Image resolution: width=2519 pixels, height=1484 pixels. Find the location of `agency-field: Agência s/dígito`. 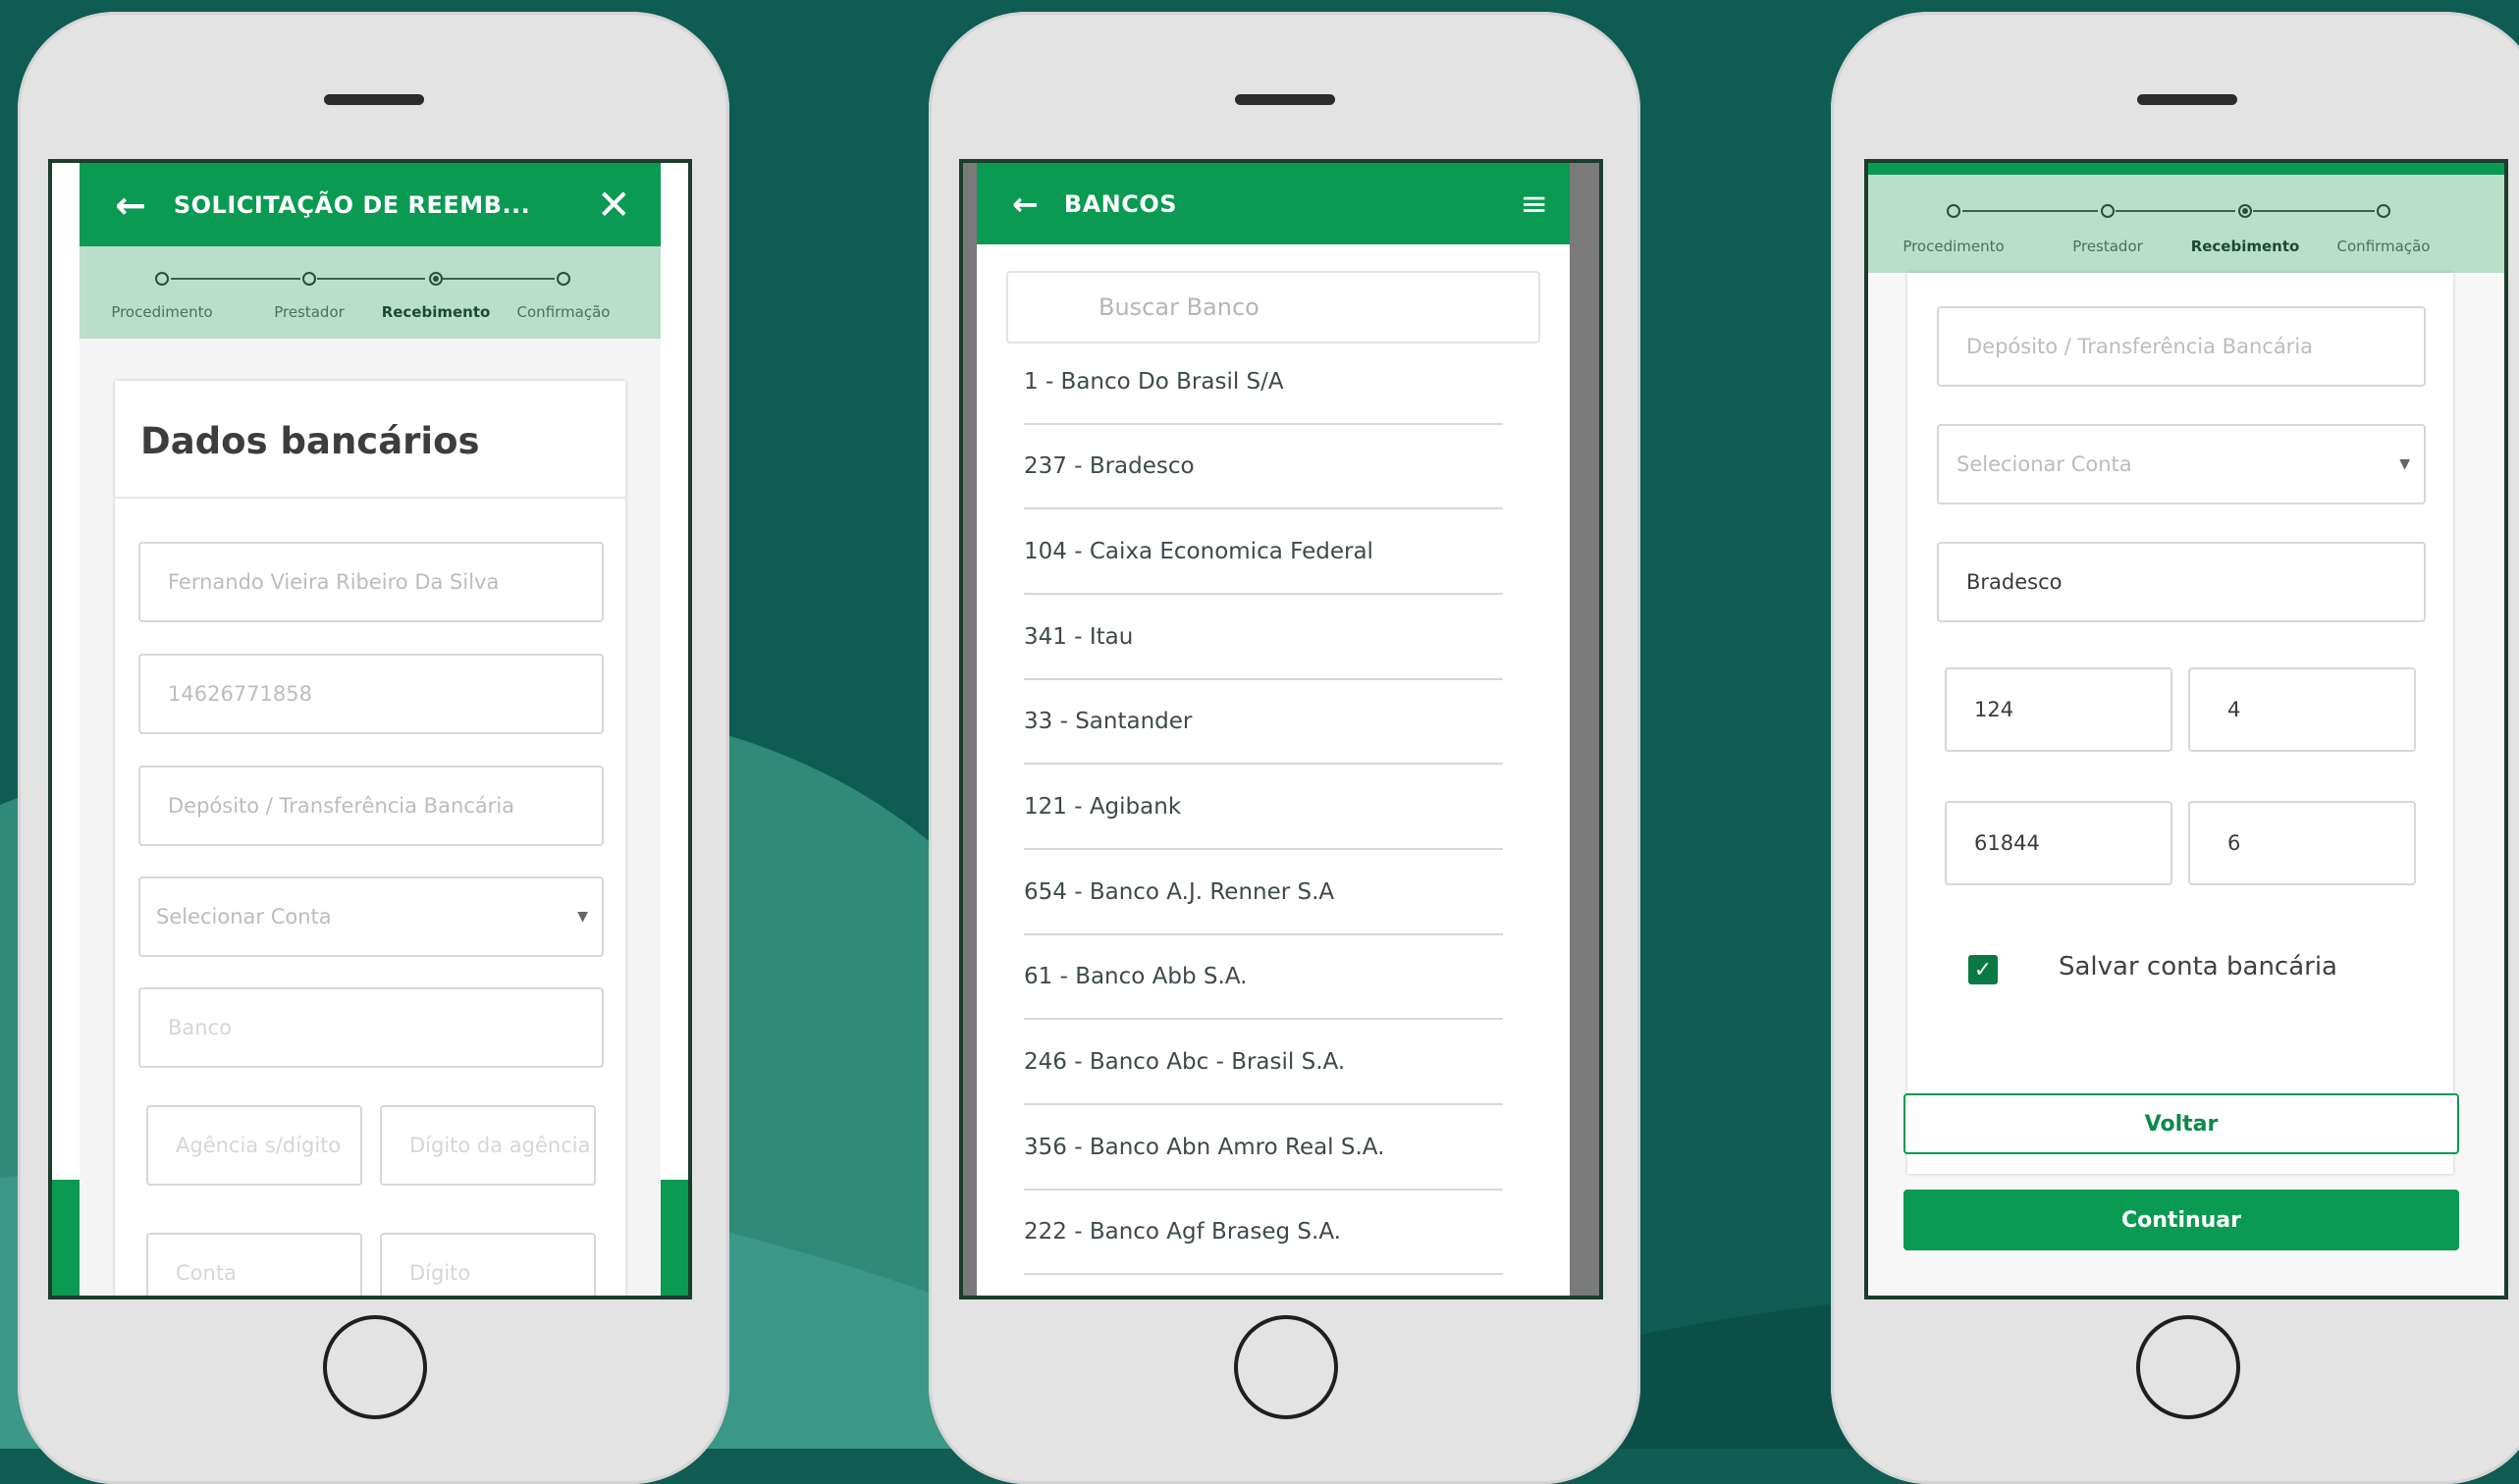

agency-field: Agência s/dígito is located at coordinates (254, 1145).